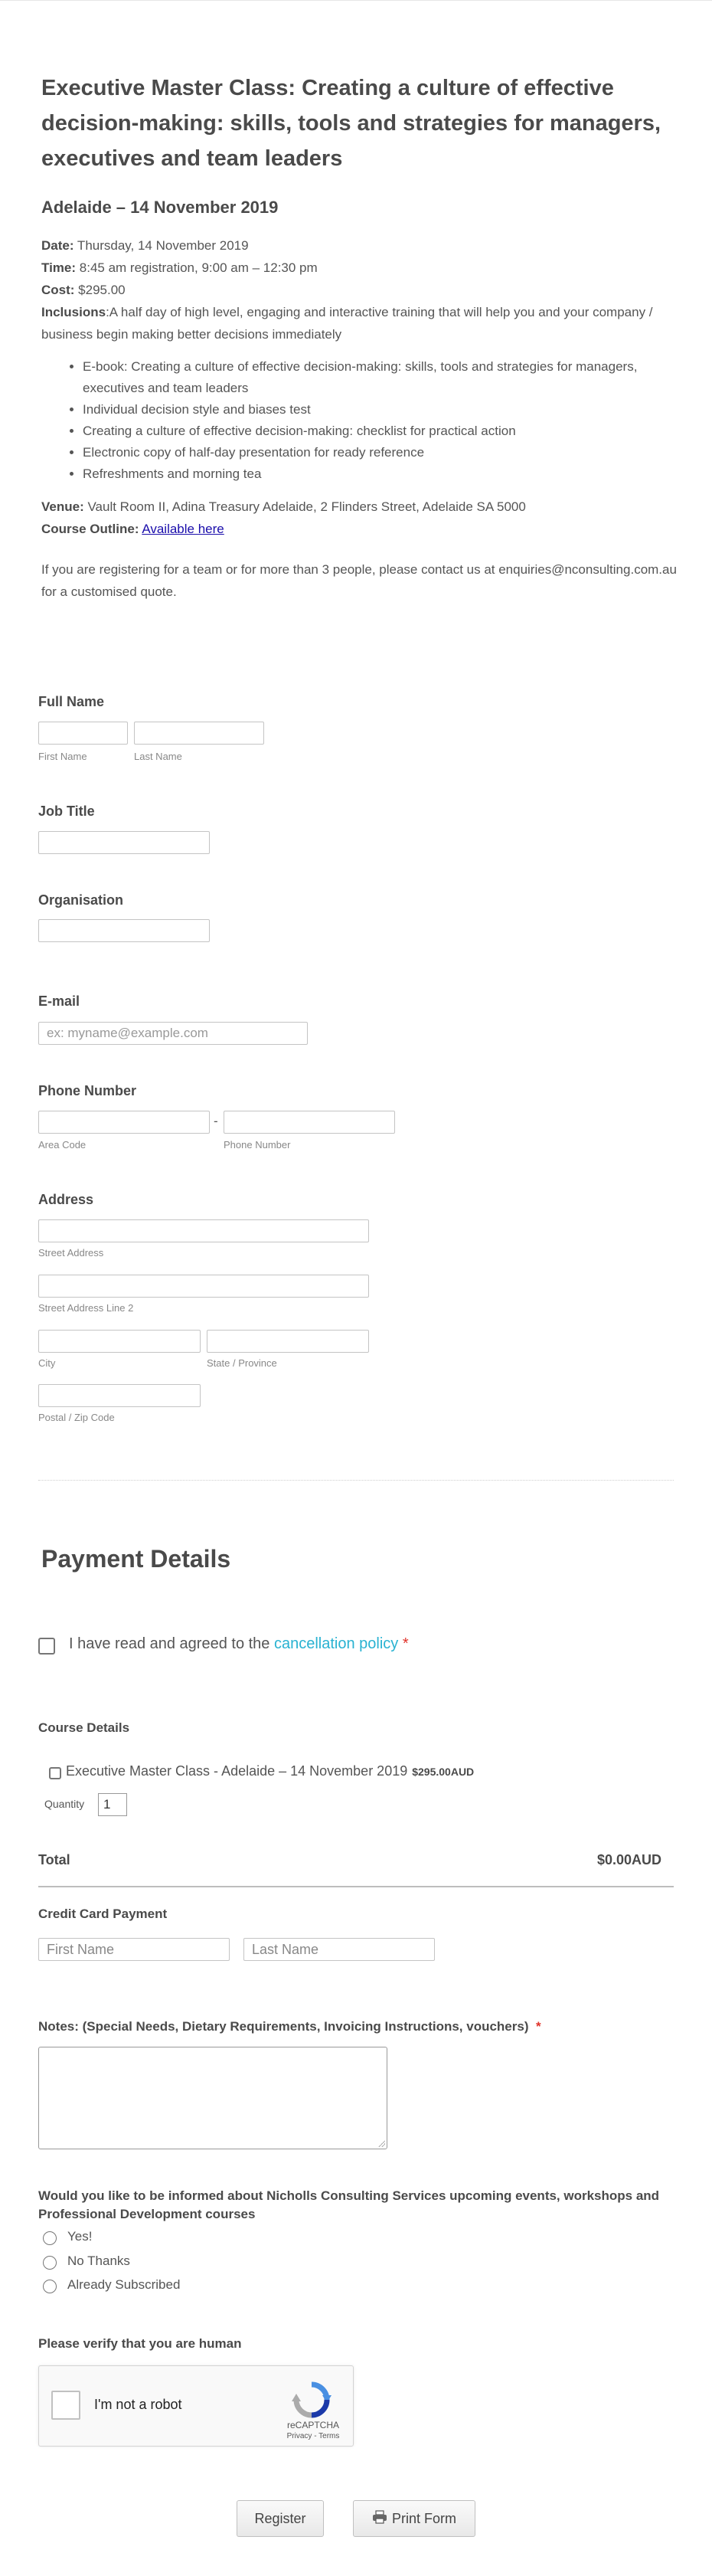 The image size is (712, 2576). I want to click on street-address-input, so click(203, 1230).